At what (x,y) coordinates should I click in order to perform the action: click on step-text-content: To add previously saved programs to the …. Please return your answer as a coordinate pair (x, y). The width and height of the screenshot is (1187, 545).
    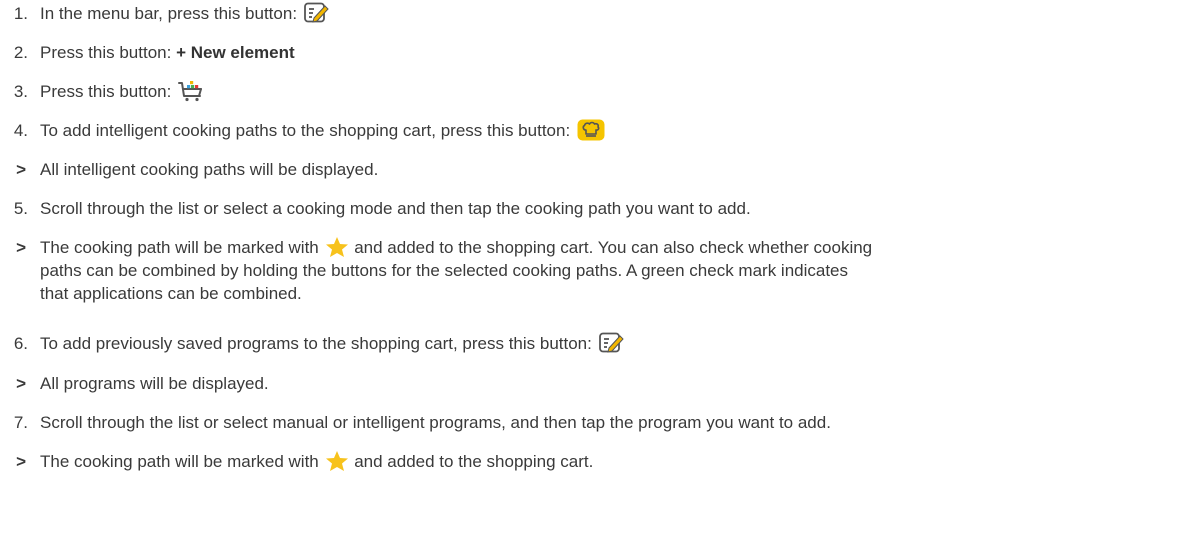
    Looking at the image, I should click on (318, 343).